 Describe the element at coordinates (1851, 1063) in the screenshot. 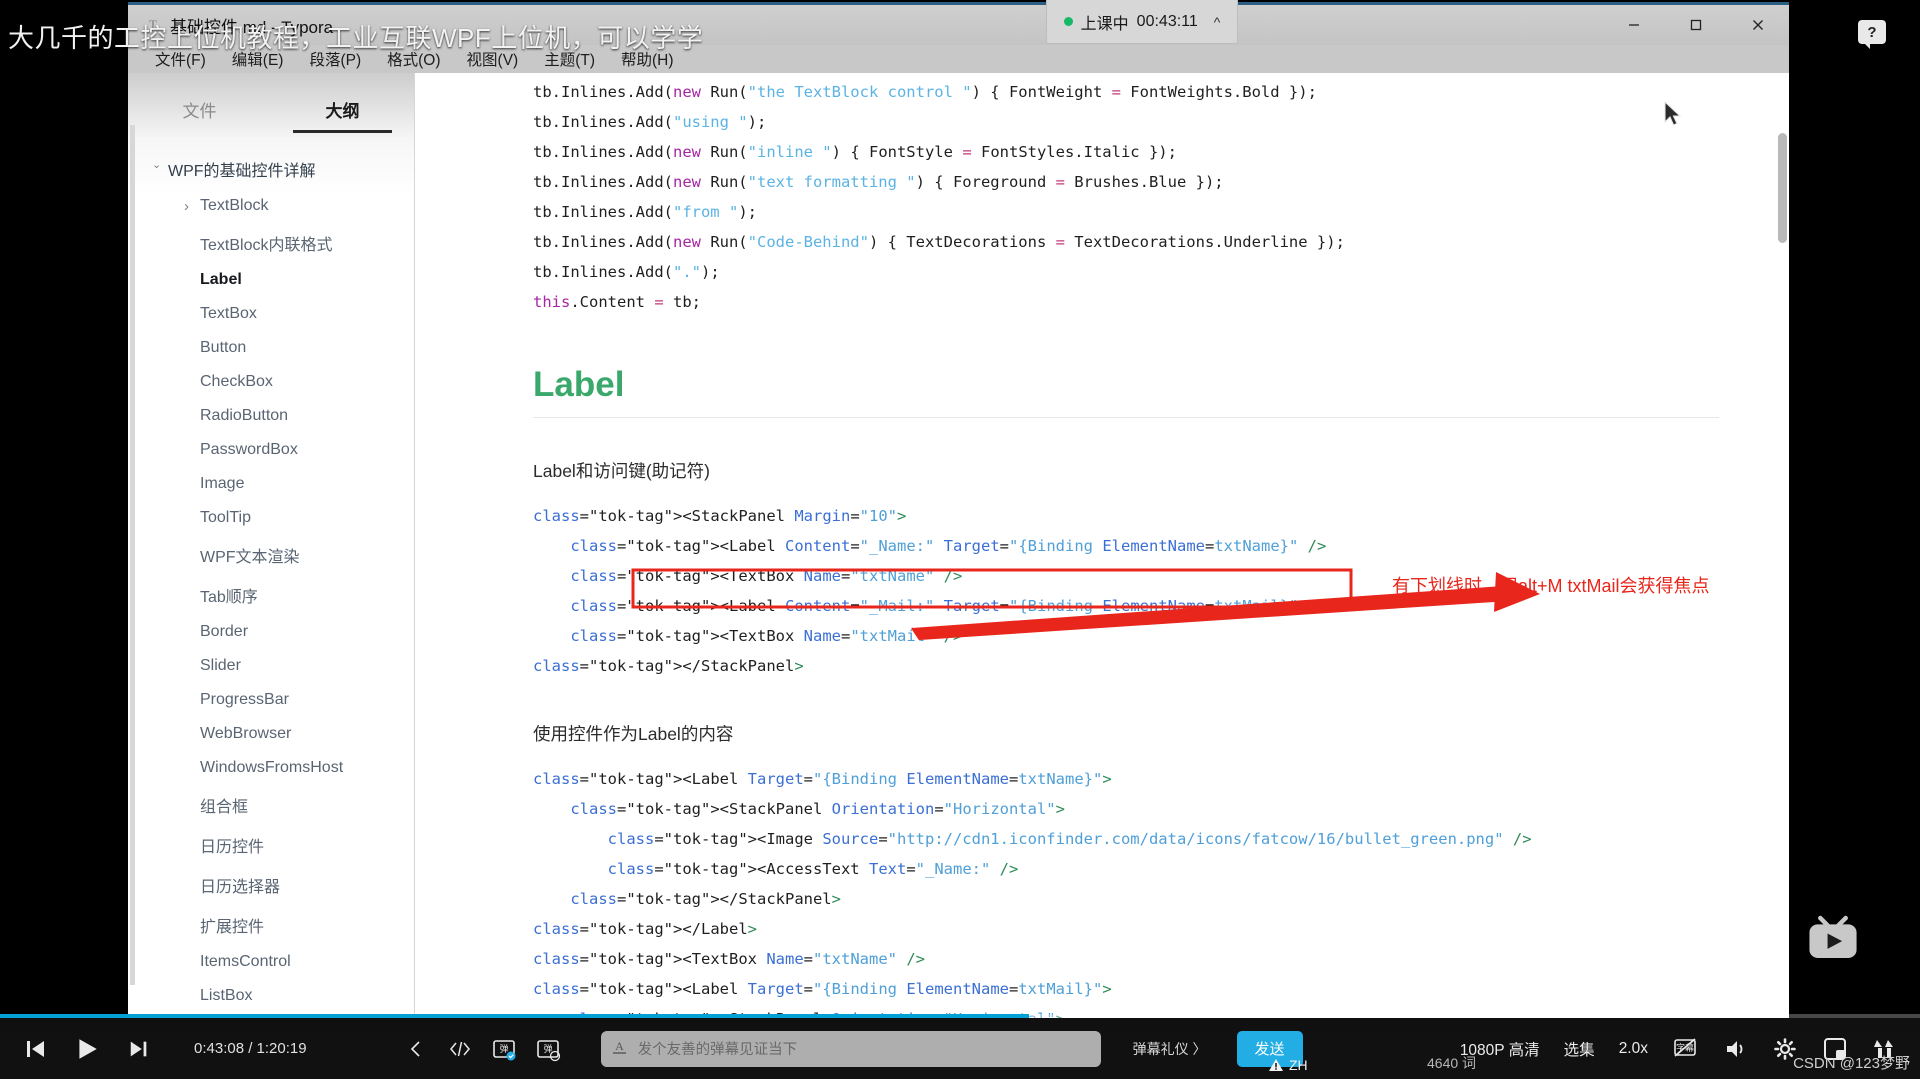

I see `csdn-watermark: CSDN @123梦野` at that location.